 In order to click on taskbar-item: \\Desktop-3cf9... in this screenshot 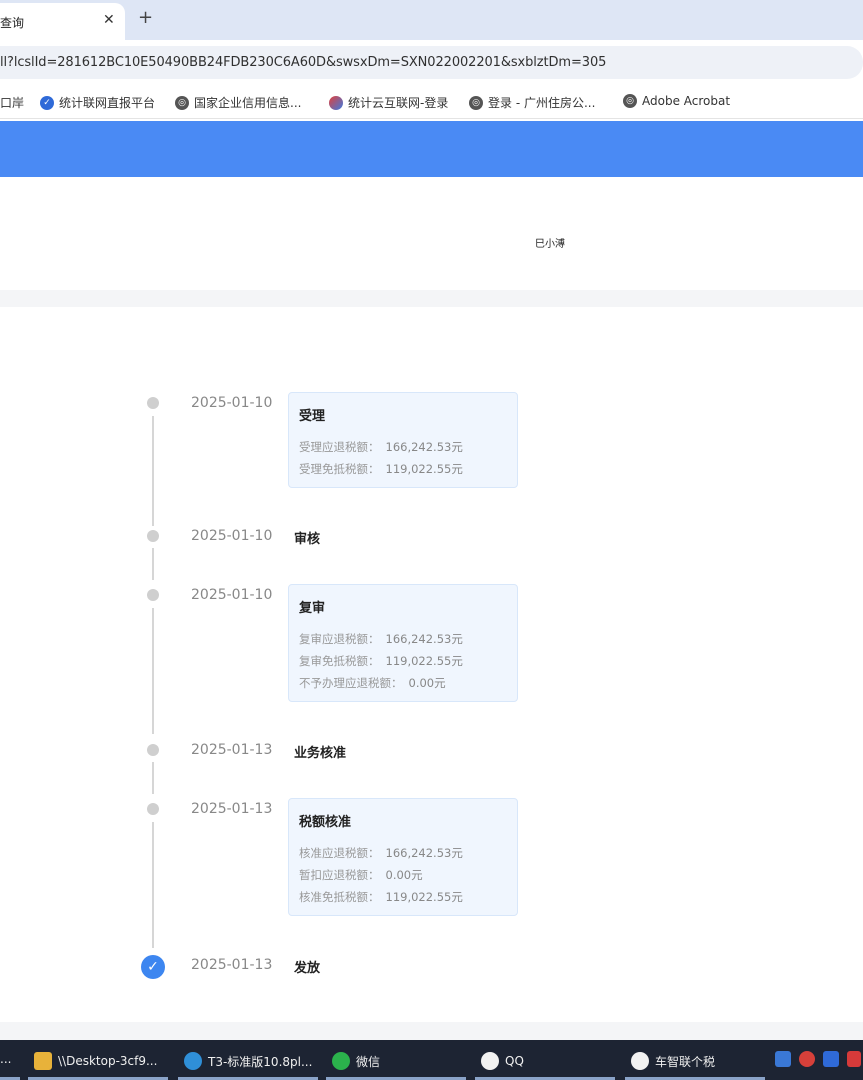, I will do `click(95, 1061)`.